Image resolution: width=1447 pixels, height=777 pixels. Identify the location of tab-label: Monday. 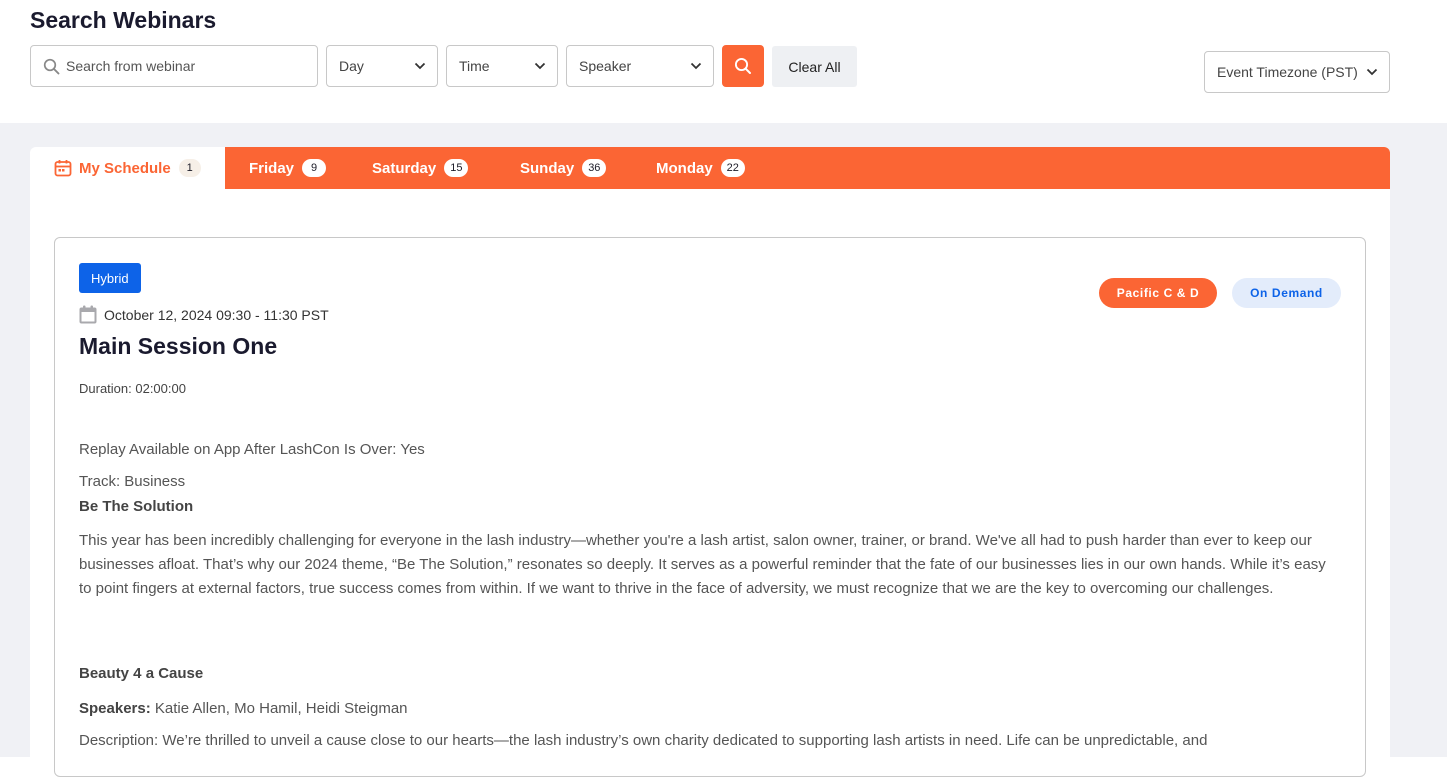
(684, 168).